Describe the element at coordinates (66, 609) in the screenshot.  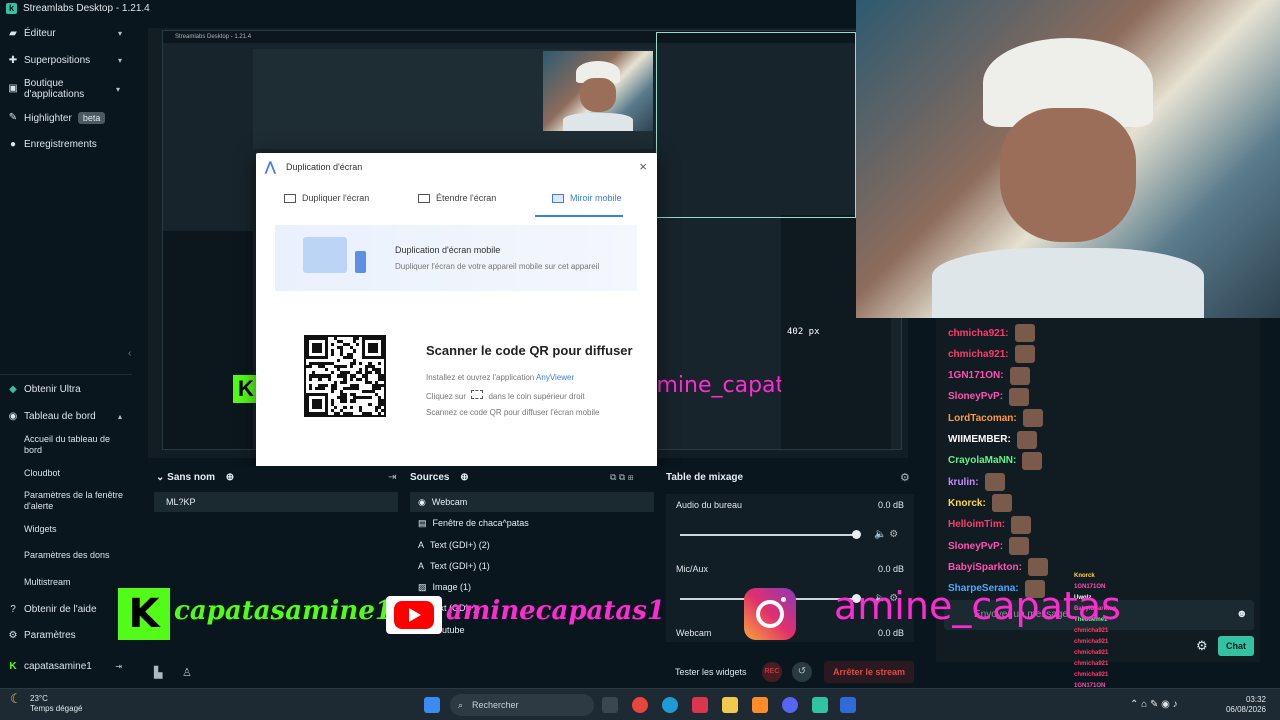
I see `sidebar-item-help: ? Obtenir de l'aide` at that location.